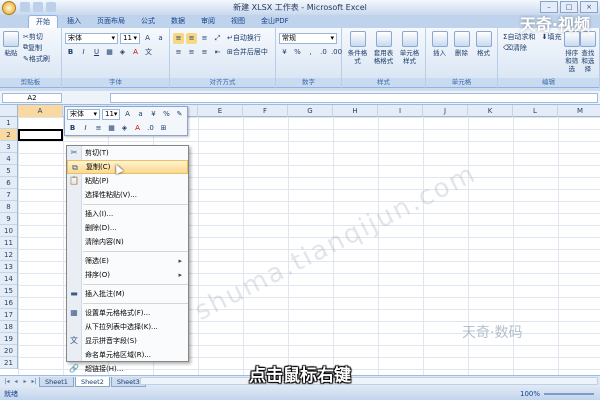  Describe the element at coordinates (191, 52) in the screenshot. I see `align-center-icon: ≡` at that location.